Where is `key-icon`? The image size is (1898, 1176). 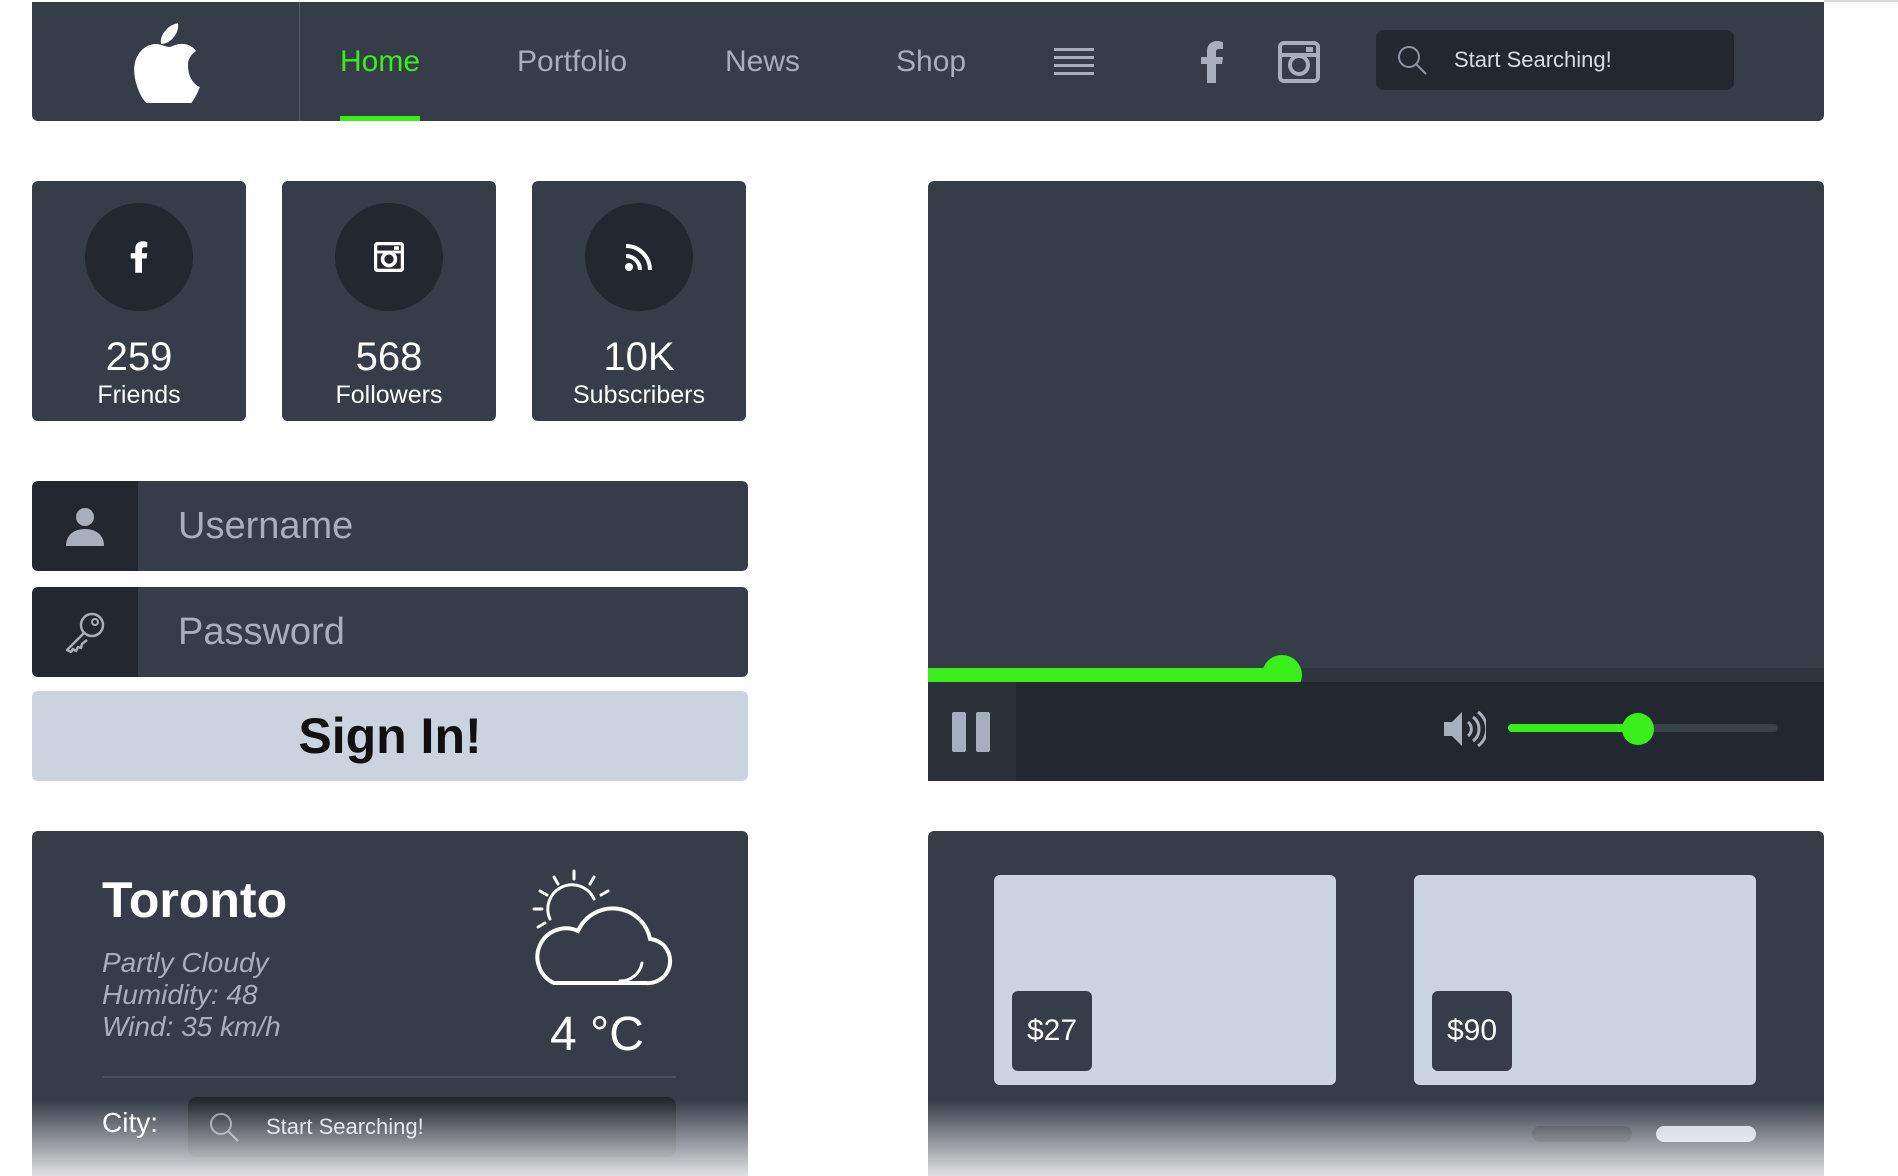
key-icon is located at coordinates (85, 632).